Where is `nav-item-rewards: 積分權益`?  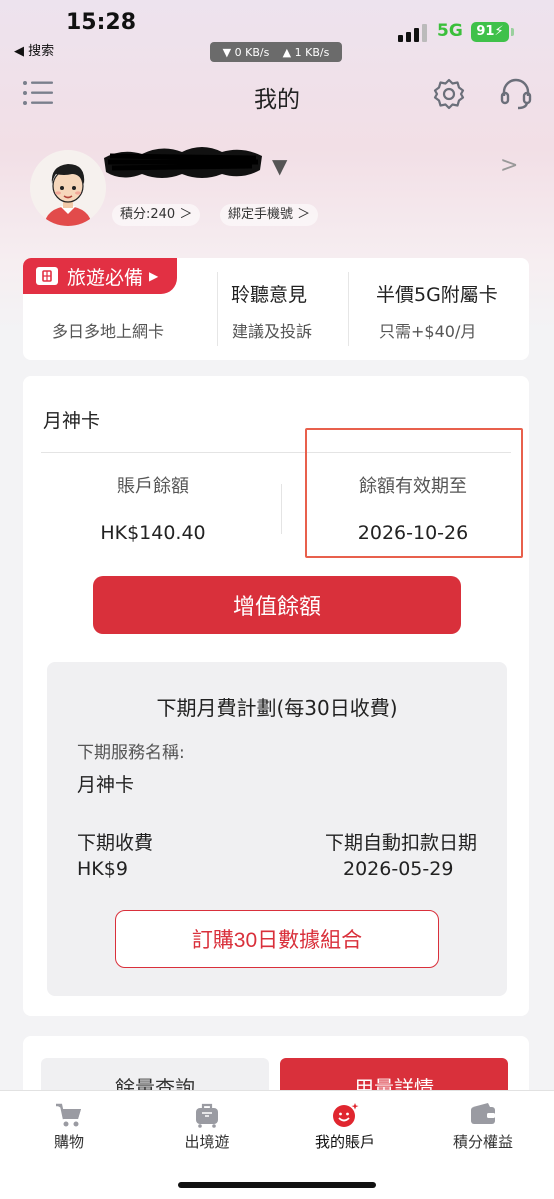
nav-item-rewards: 積分權益 is located at coordinates (483, 1131).